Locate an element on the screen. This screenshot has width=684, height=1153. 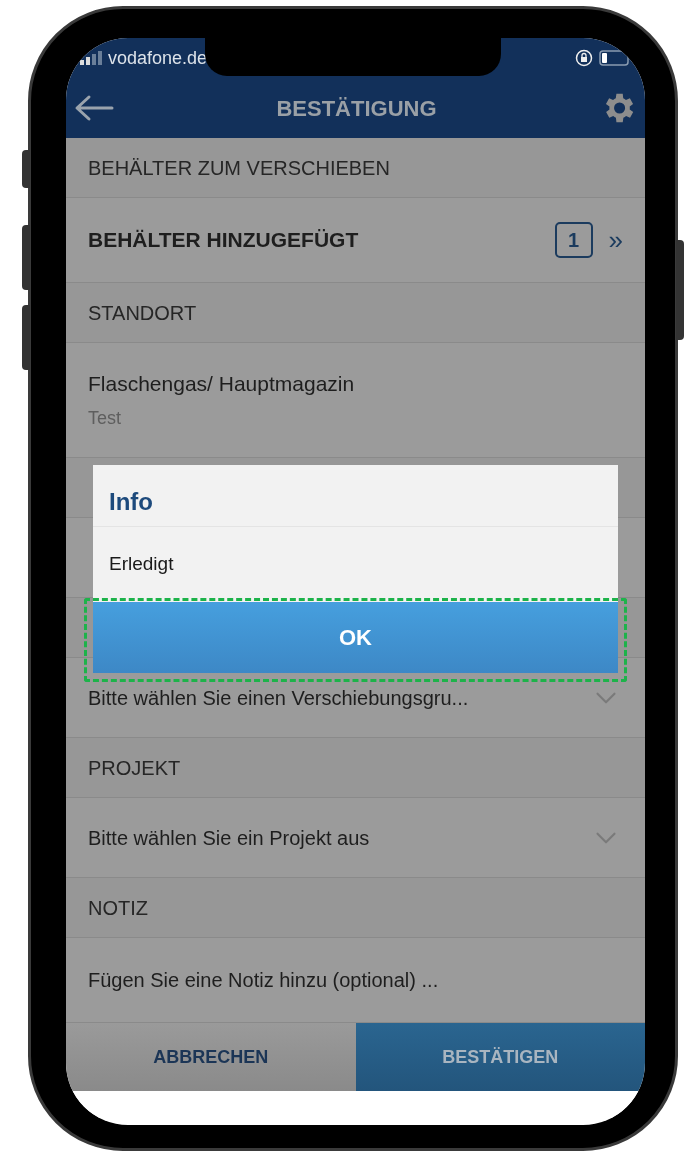
back-arrow-icon is located at coordinates (94, 108).